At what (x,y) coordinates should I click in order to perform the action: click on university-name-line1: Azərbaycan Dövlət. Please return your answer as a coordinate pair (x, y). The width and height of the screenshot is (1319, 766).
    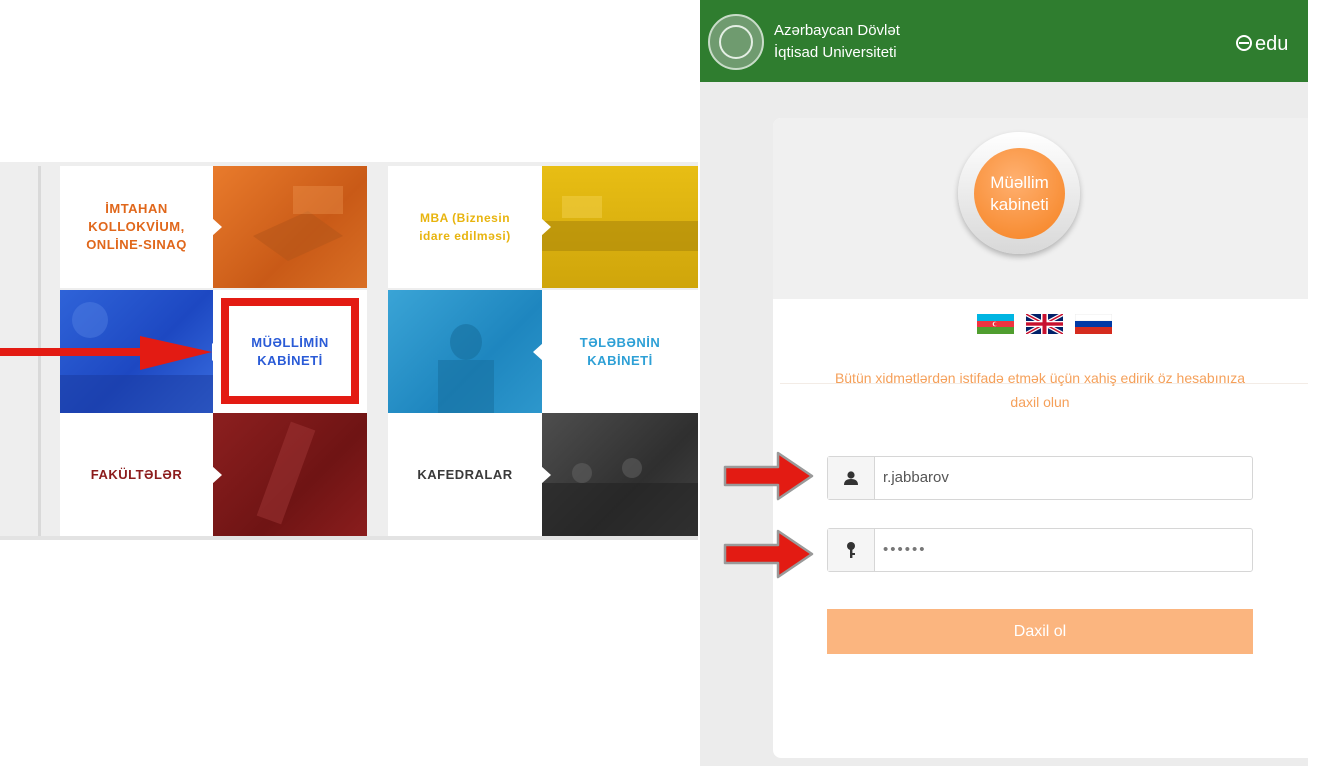
    Looking at the image, I should click on (837, 30).